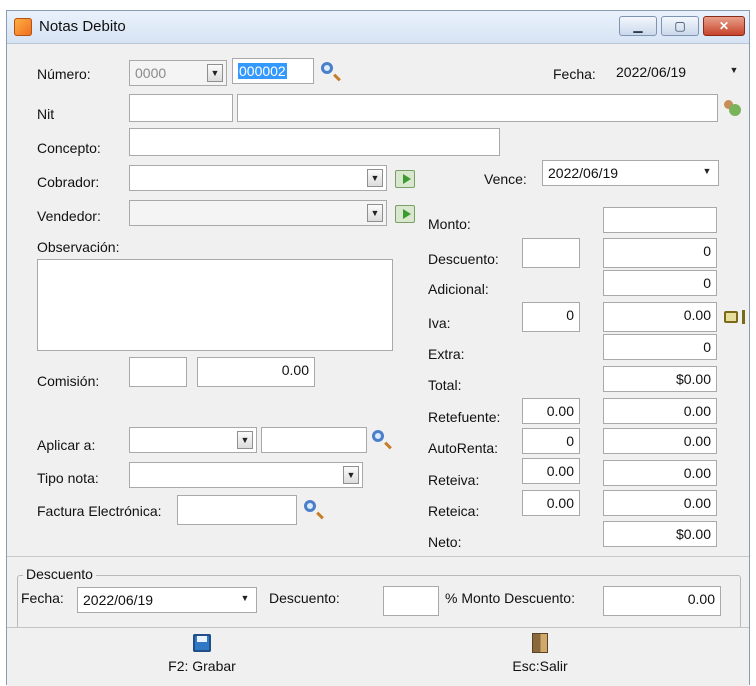 The width and height of the screenshot is (756, 686). Describe the element at coordinates (167, 600) in the screenshot. I see `group-fecha-picker: 2022/06/19 ▼` at that location.